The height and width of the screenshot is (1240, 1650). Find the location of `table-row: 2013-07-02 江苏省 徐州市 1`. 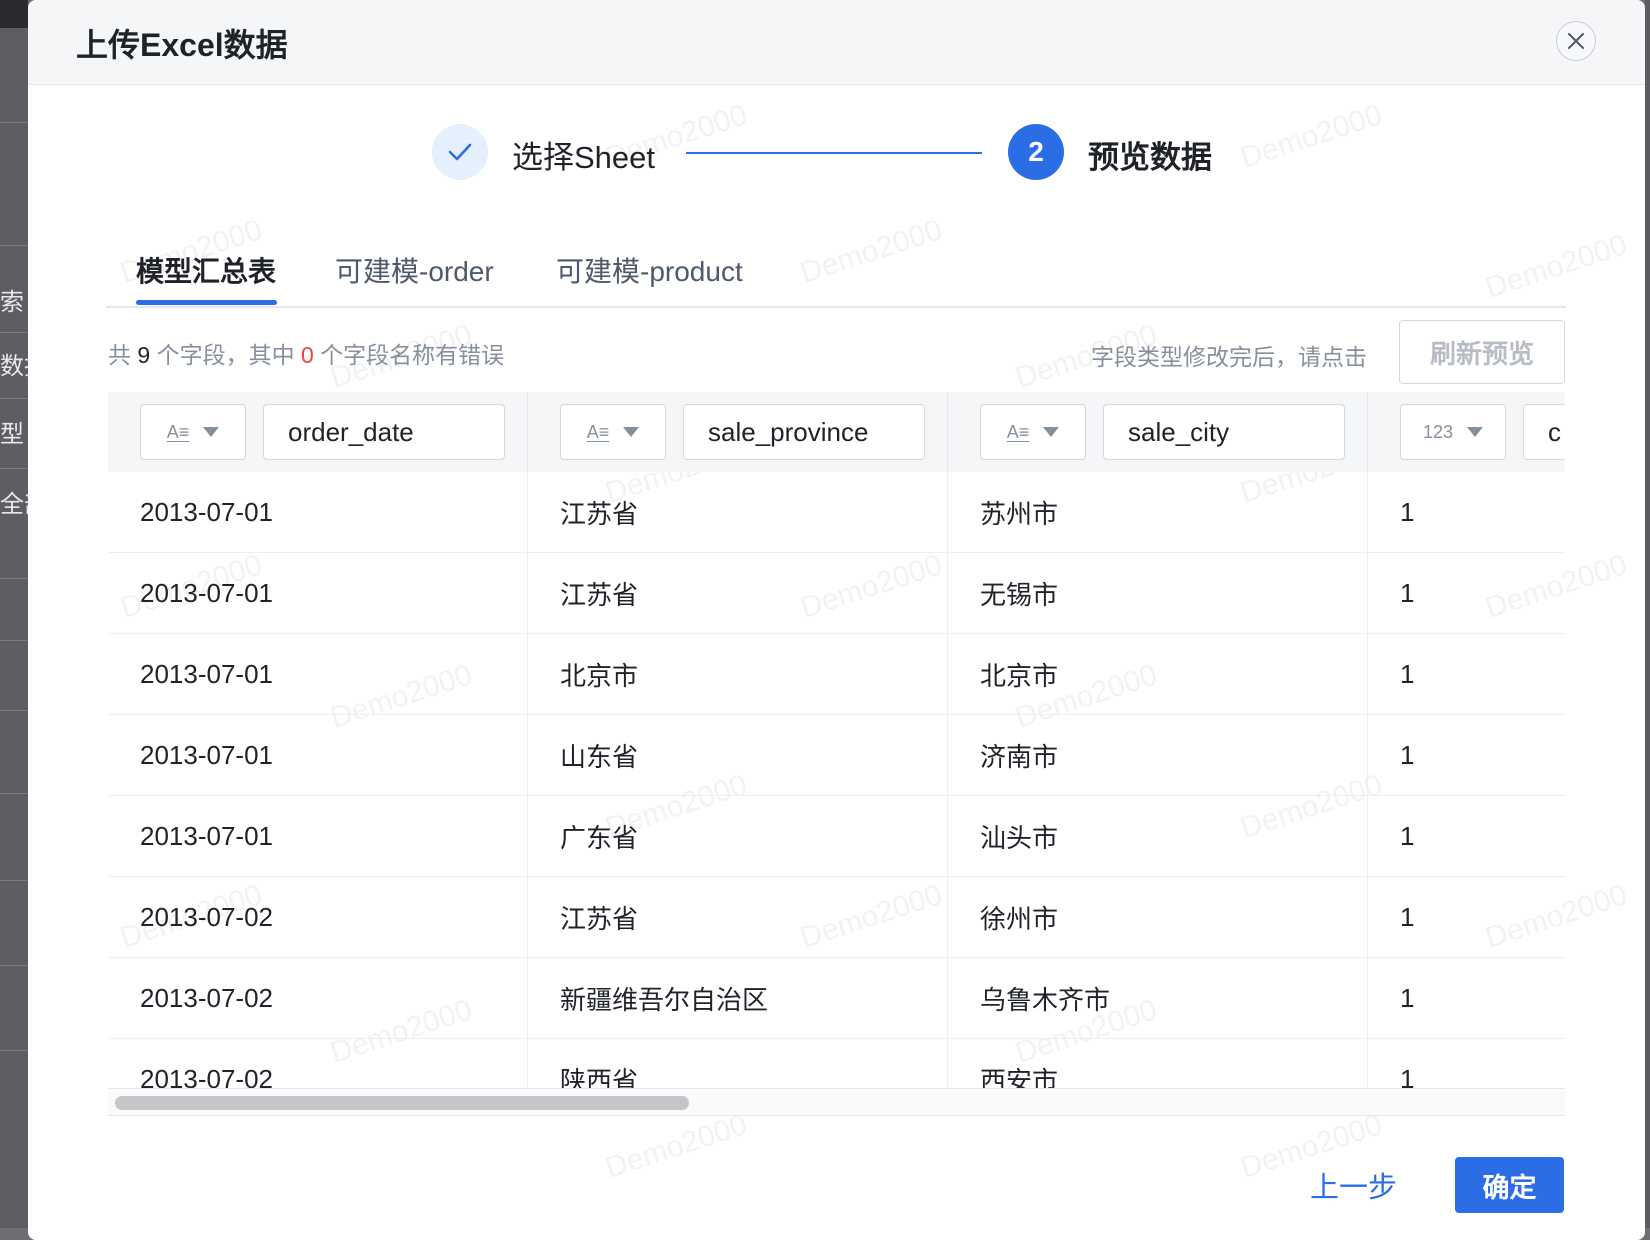

table-row: 2013-07-02 江苏省 徐州市 1 is located at coordinates (836, 917).